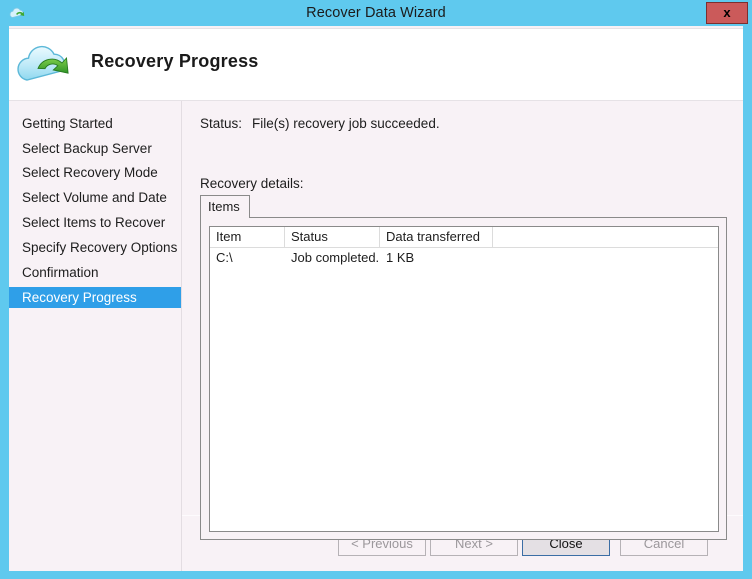 The width and height of the screenshot is (752, 579). What do you see at coordinates (376, 575) in the screenshot?
I see `window-edge-bottom` at bounding box center [376, 575].